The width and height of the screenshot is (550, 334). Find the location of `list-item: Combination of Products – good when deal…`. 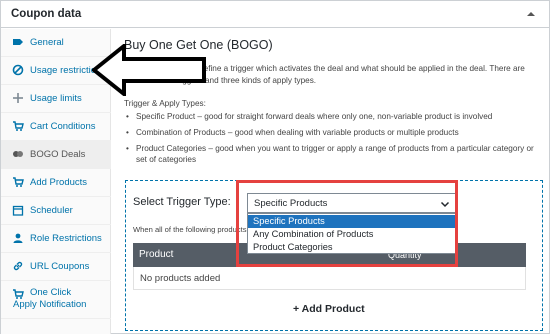

list-item: Combination of Products – good when deal… is located at coordinates (334, 132).